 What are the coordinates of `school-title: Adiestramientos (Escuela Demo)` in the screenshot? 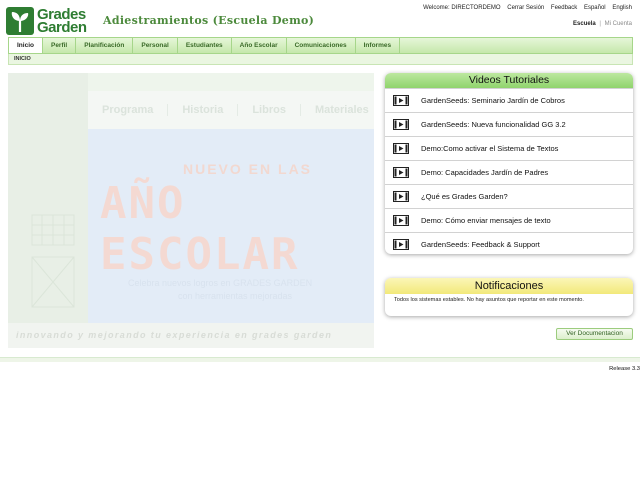 It's located at (209, 20).